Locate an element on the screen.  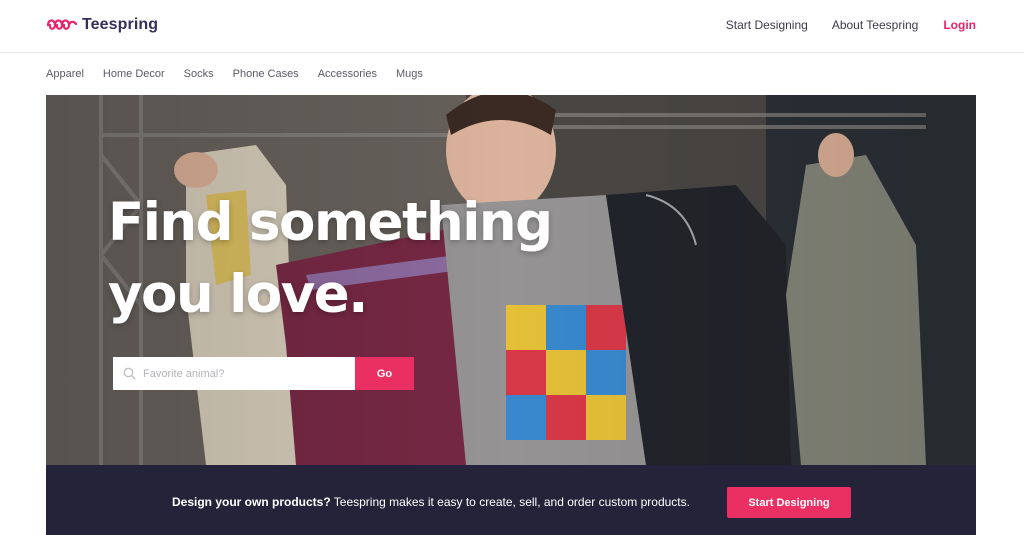
logo-text: Teespring is located at coordinates (120, 24).